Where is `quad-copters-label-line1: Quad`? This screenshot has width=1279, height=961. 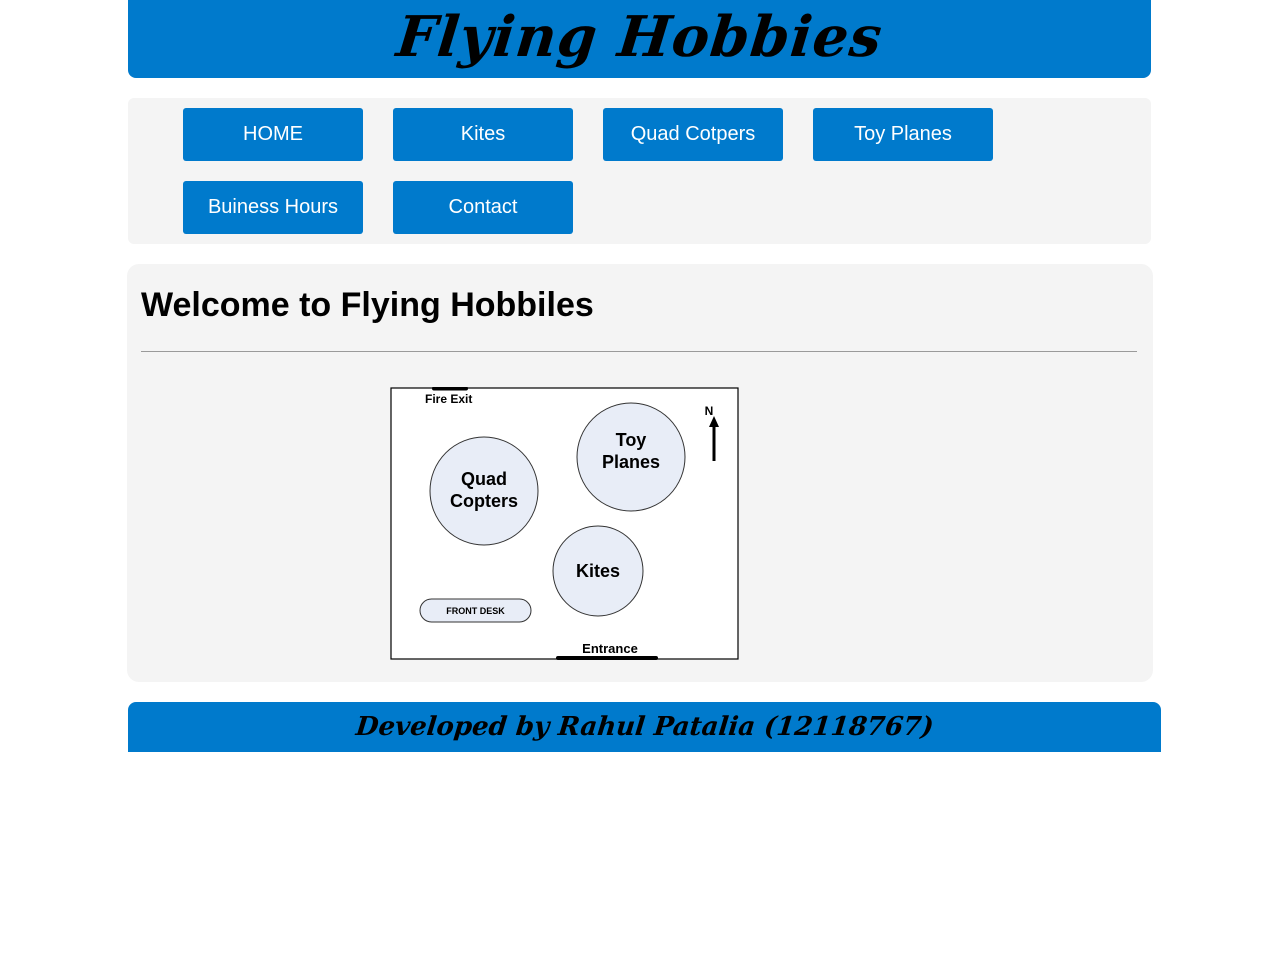 quad-copters-label-line1: Quad is located at coordinates (484, 479).